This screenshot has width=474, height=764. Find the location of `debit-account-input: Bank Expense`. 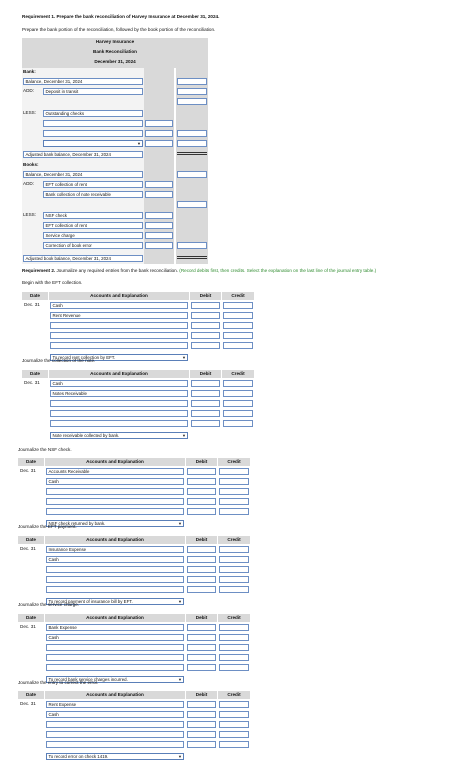

debit-account-input: Bank Expense is located at coordinates (115, 627).